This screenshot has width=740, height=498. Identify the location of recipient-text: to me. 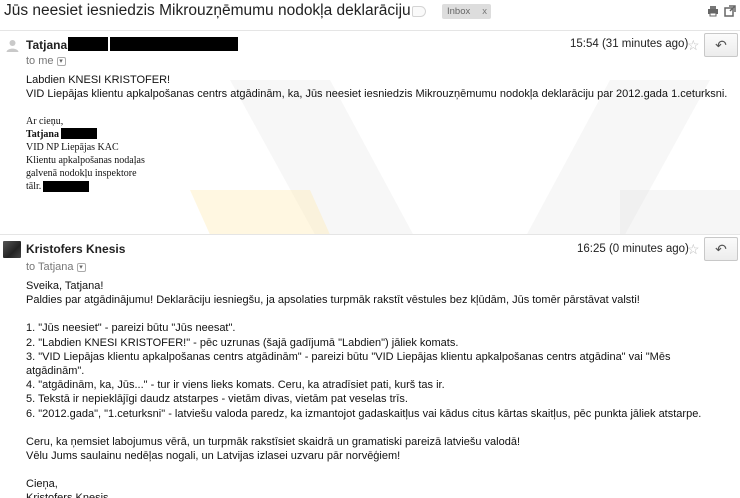
(40, 61).